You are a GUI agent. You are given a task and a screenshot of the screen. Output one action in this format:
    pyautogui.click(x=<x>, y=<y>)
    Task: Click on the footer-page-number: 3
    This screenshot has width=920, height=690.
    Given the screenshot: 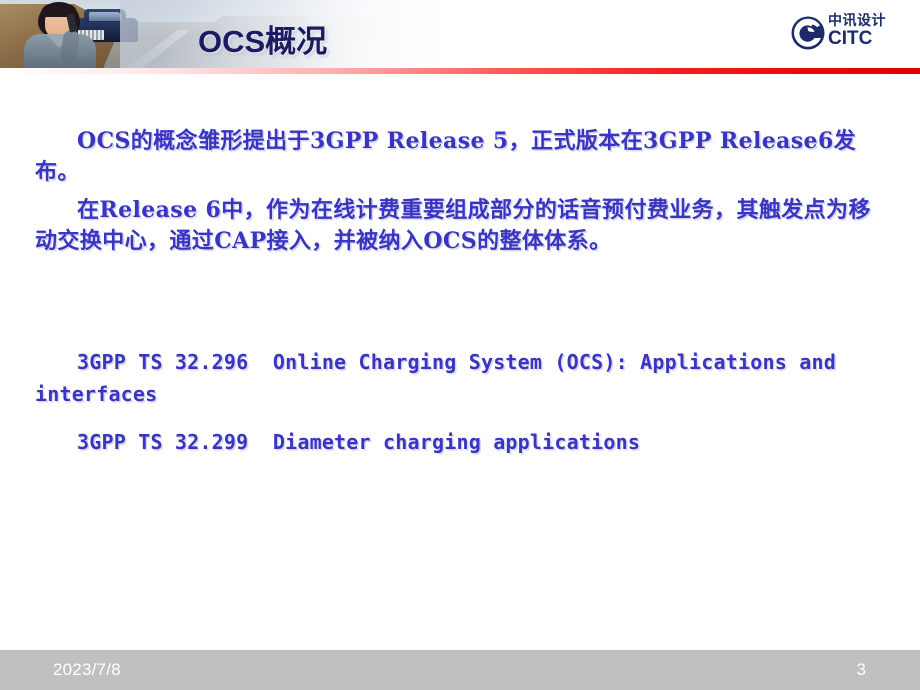 What is the action you would take?
    pyautogui.click(x=861, y=669)
    